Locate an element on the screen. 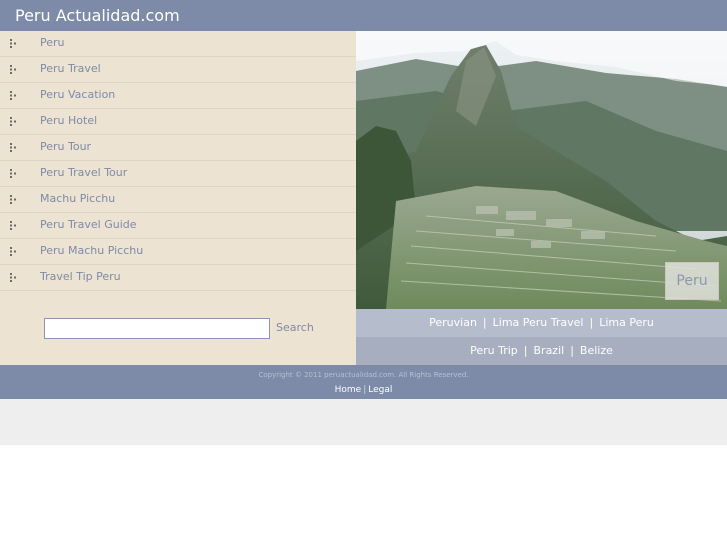  footer-legal-link: Legal is located at coordinates (380, 390).